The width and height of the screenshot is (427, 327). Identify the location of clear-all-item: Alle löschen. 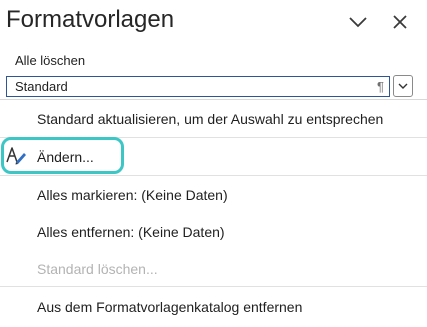
(50, 60).